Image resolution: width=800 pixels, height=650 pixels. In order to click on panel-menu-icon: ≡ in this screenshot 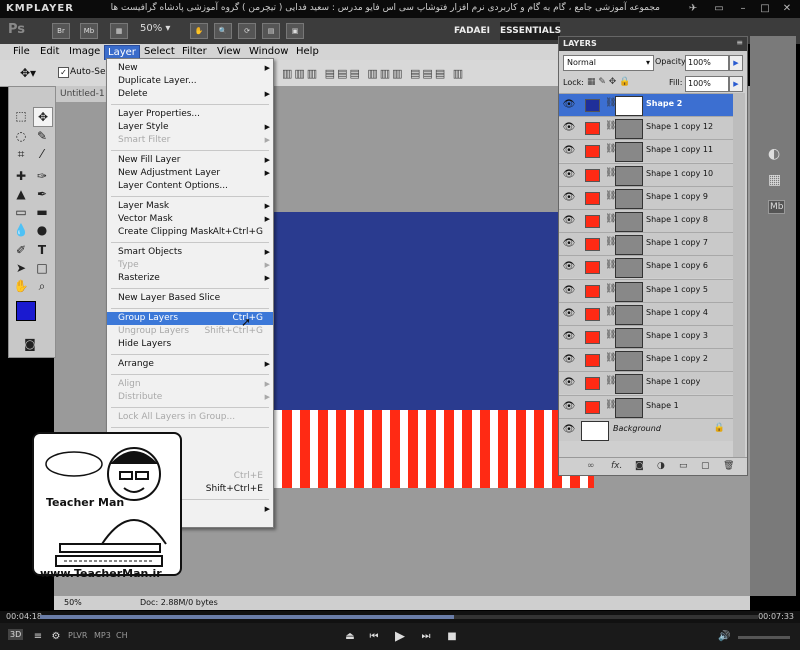, I will do `click(739, 42)`.